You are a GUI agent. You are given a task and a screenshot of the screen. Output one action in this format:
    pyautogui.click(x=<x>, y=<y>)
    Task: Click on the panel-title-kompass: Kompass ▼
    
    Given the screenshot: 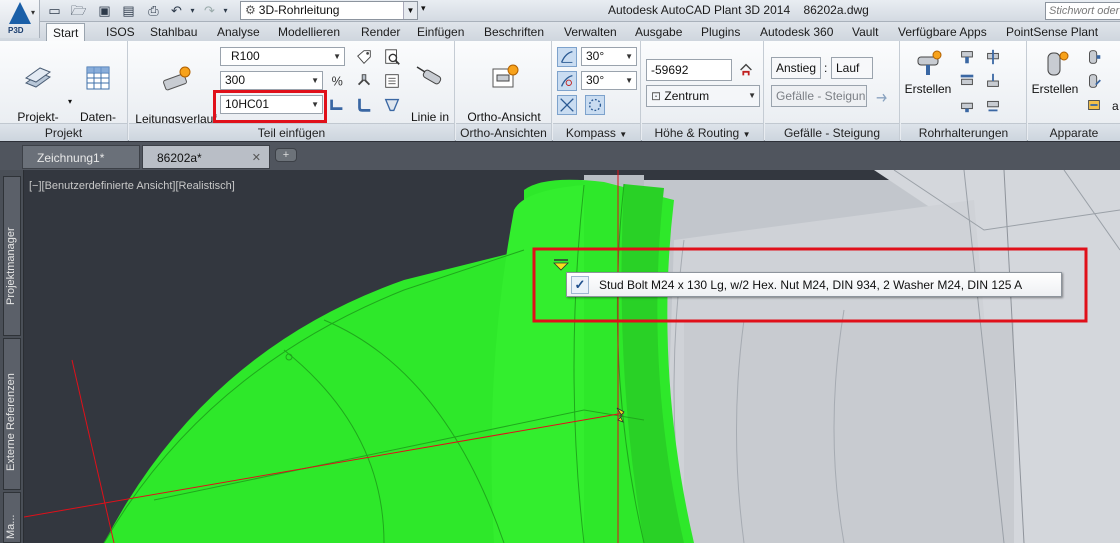 What is the action you would take?
    pyautogui.click(x=596, y=132)
    